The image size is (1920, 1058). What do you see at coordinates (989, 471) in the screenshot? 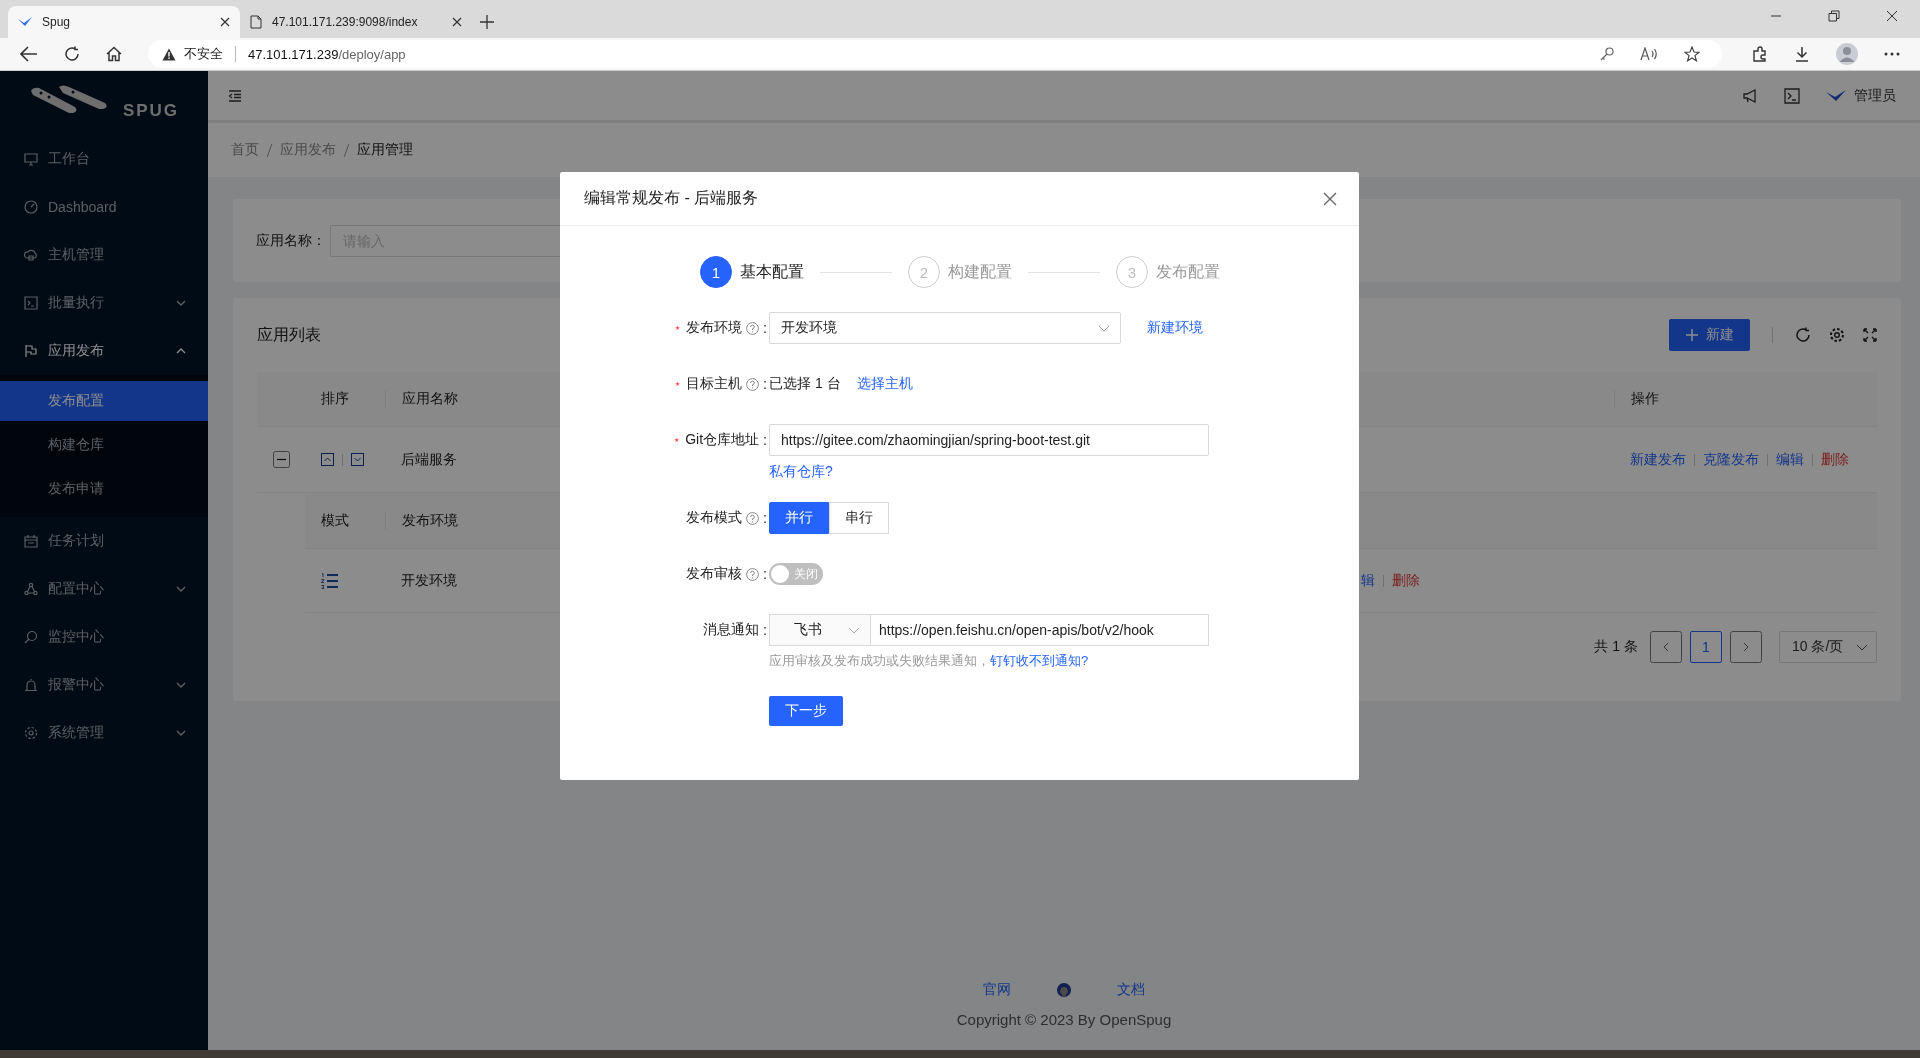
I see `link: 私有仓库?` at bounding box center [989, 471].